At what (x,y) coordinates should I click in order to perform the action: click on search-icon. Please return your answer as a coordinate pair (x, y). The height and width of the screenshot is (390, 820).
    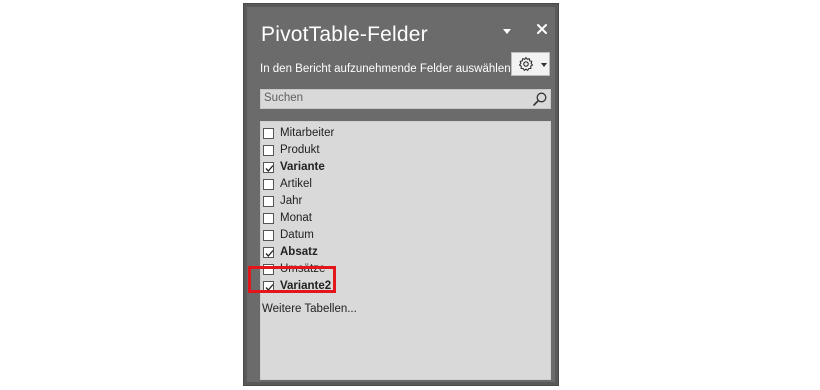
    Looking at the image, I should click on (540, 99).